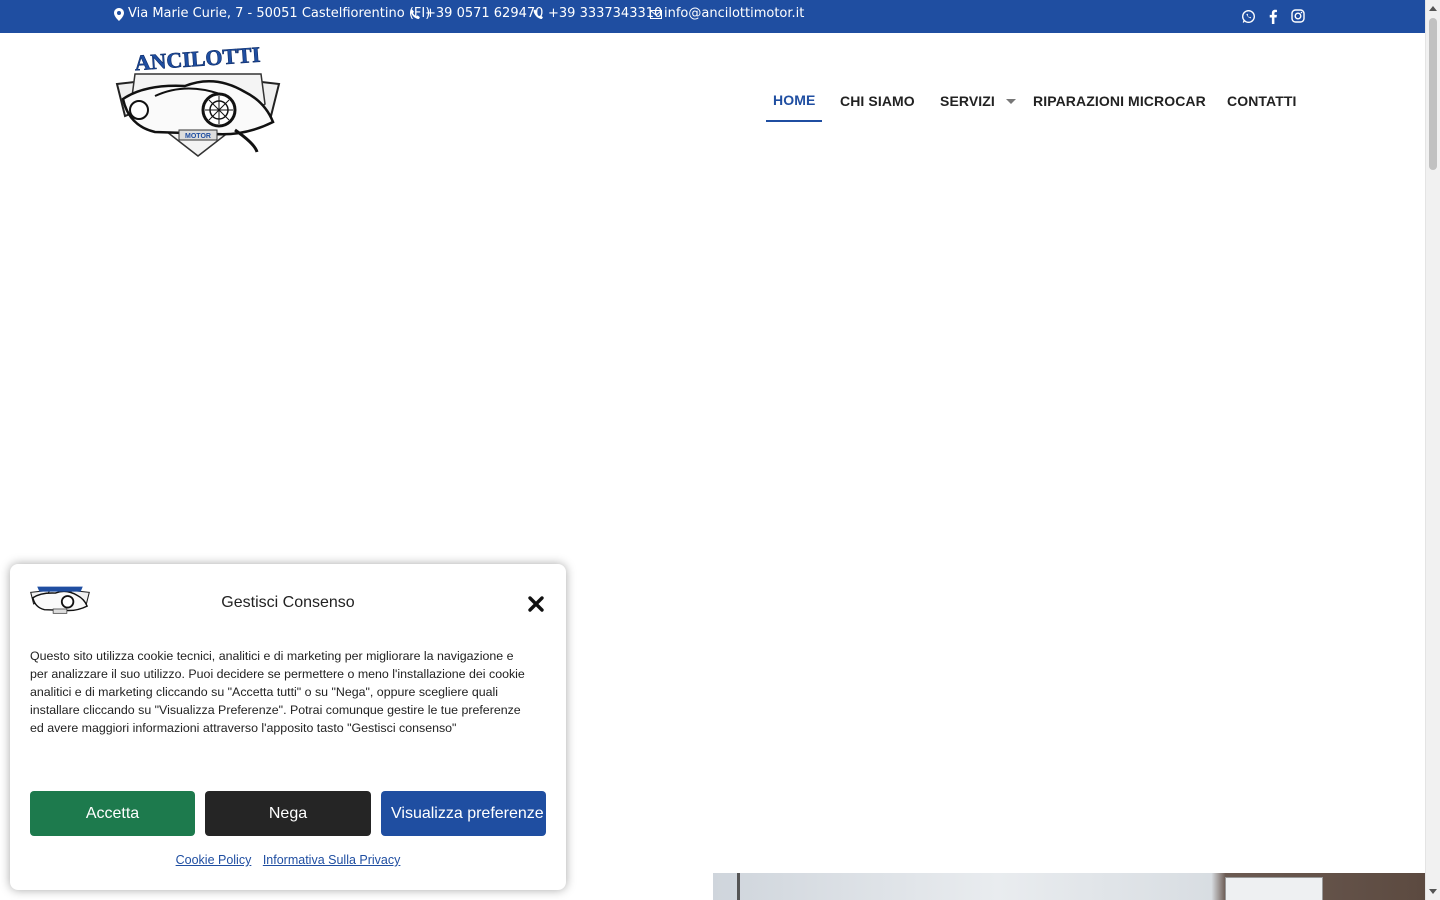 The image size is (1440, 900). What do you see at coordinates (484, 14) in the screenshot?
I see `phone1-text: +39 0571 629470` at bounding box center [484, 14].